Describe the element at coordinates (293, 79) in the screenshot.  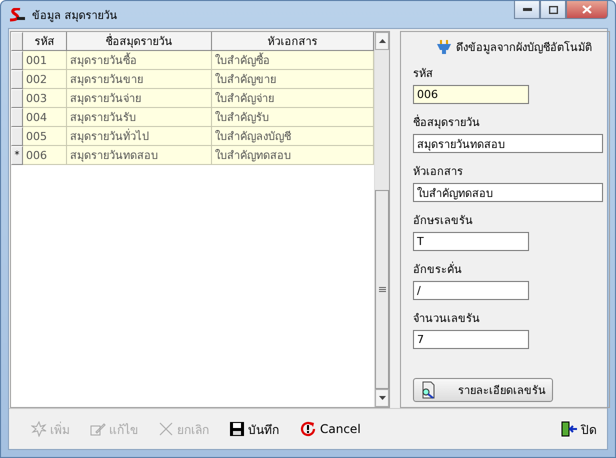
I see `table-cell: ใบสำคัญขาย` at that location.